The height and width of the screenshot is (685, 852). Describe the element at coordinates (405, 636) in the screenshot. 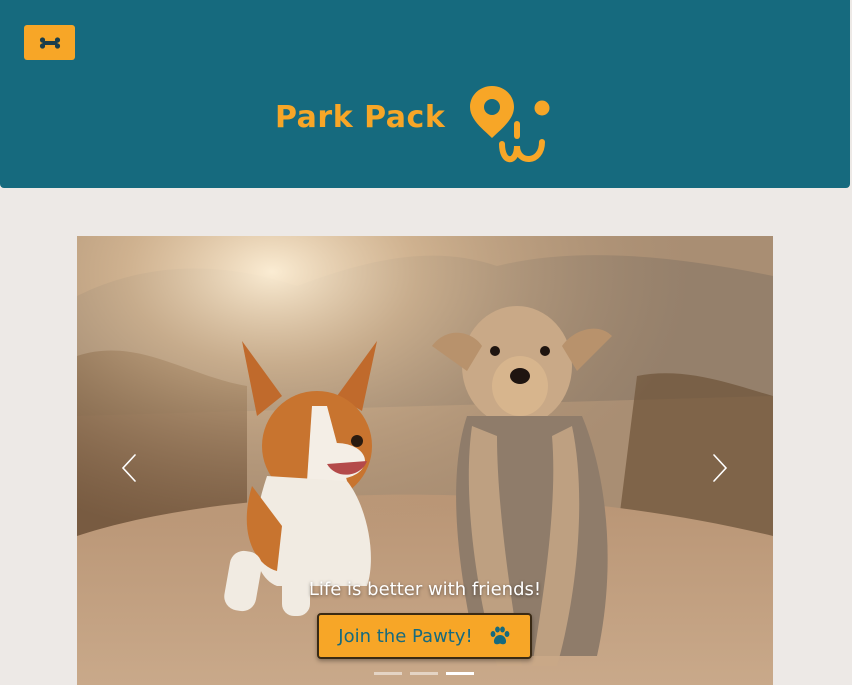

I see `cta-label: Join the Pawty!` at that location.